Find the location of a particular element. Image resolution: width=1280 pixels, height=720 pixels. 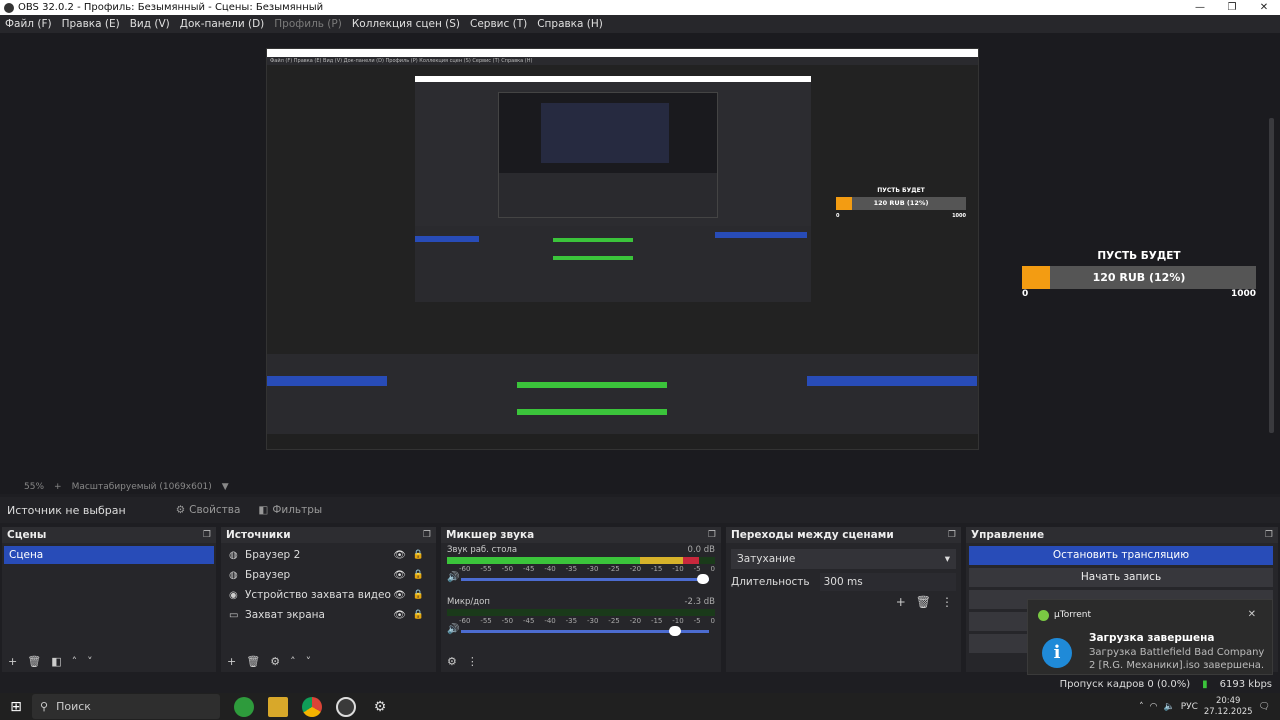

menu-edit: Правка (E) is located at coordinates (91, 24).